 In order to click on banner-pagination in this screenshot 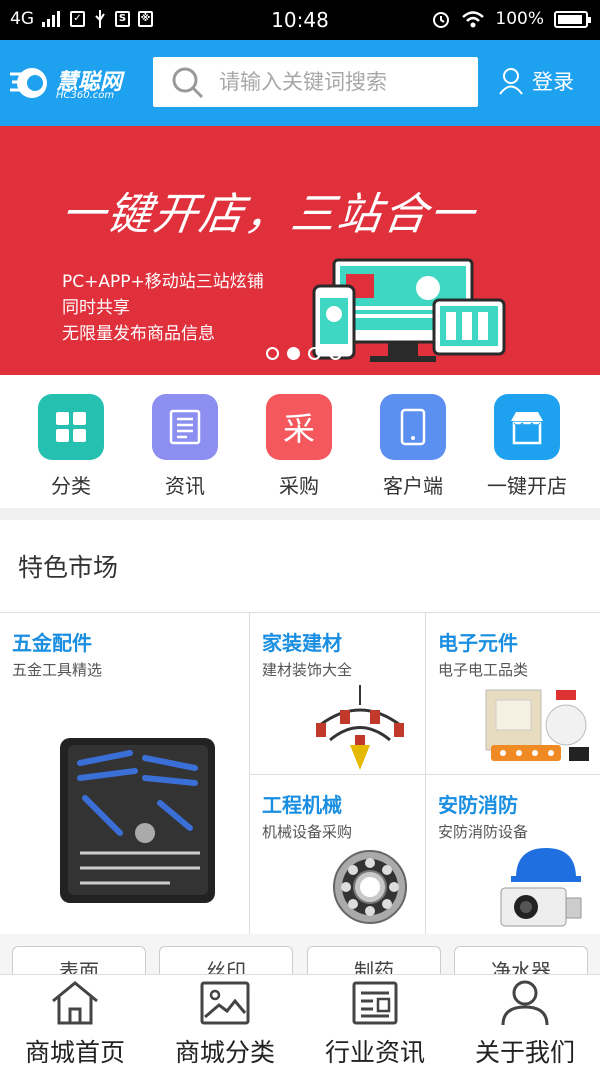, I will do `click(304, 353)`.